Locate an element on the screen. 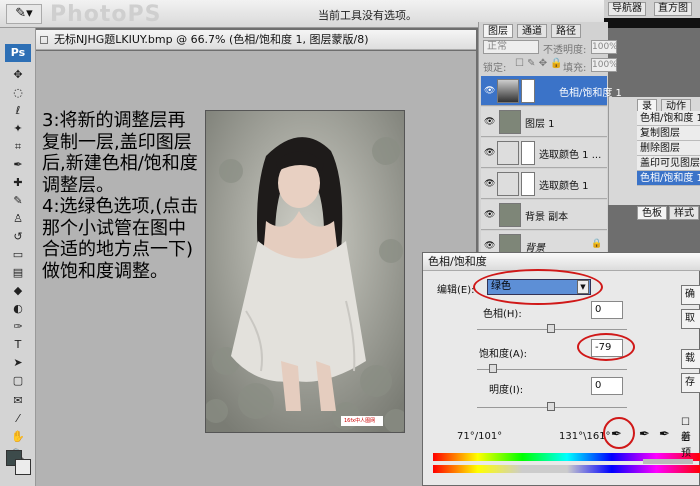 Image resolution: width=700 pixels, height=486 pixels. layer-row-layer-1: 👁 图层 1 is located at coordinates (544, 122).